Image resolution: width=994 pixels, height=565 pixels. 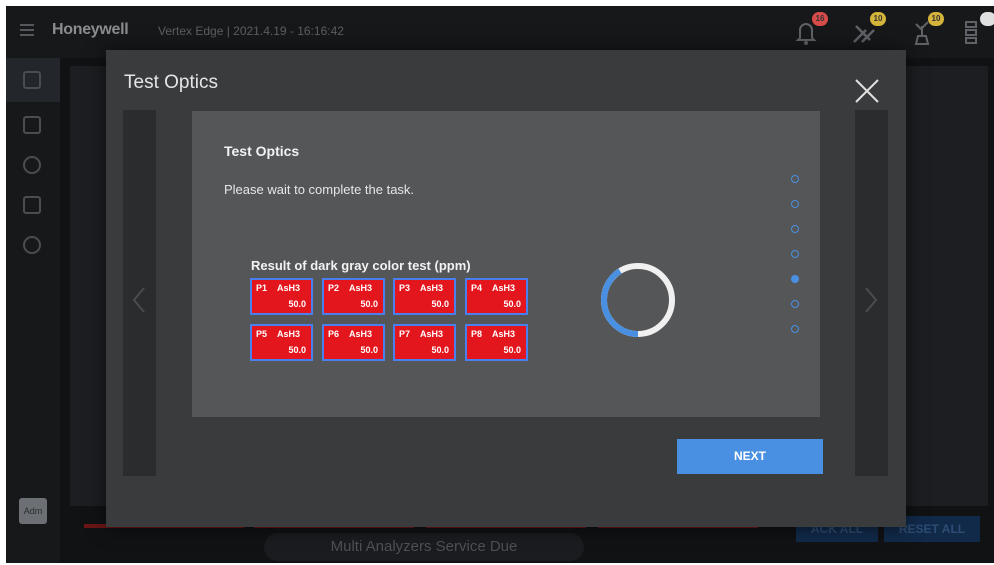 I want to click on next-button: NEXT, so click(x=750, y=456).